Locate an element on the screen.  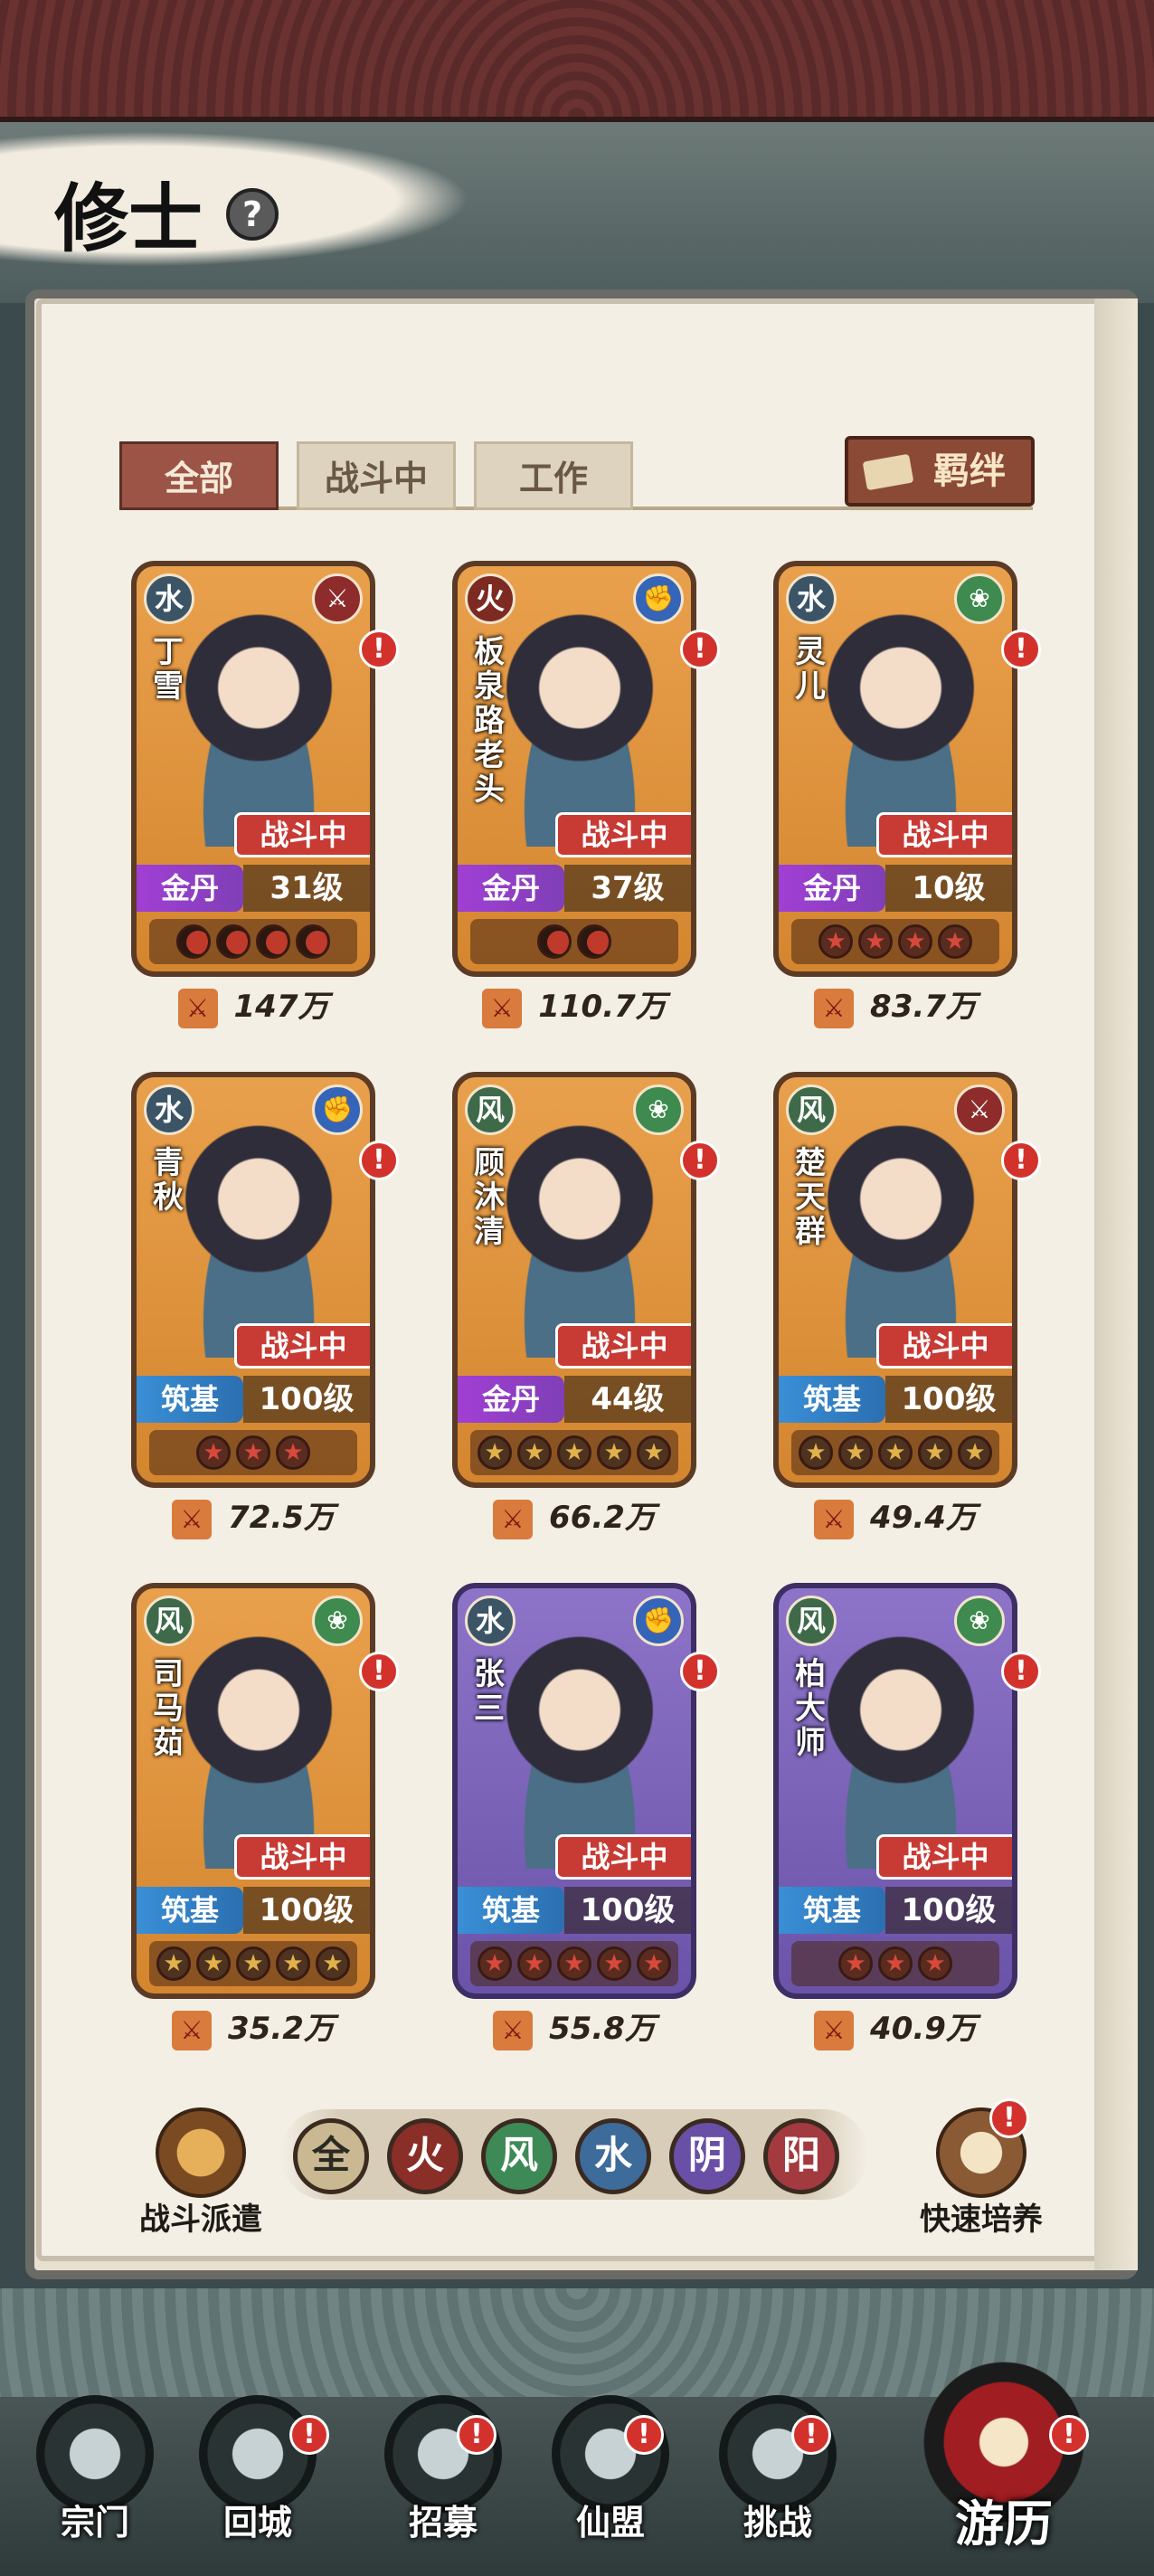
cultivator-card: 水 ✊ 青秋 战斗中 筑基 100级 ★ ★ ★ is located at coordinates (253, 1280).